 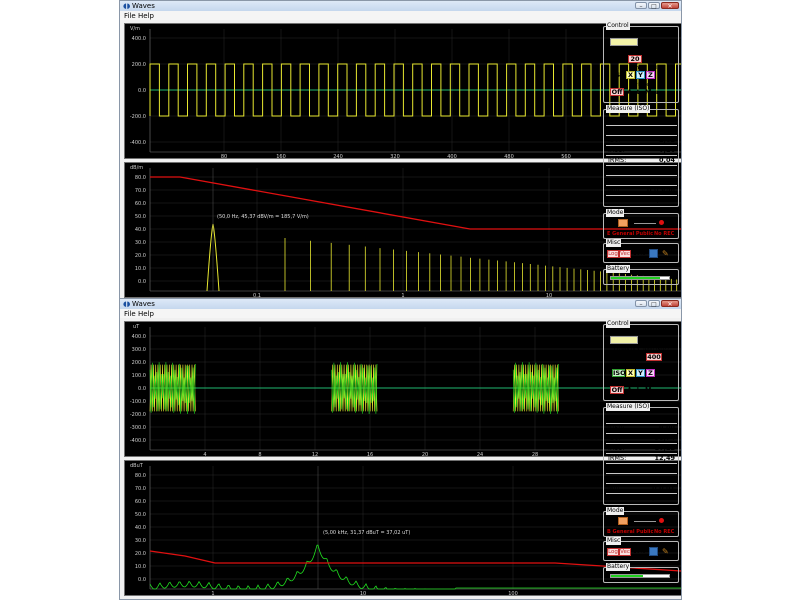 I want to click on battery-bar, so click(x=640, y=576).